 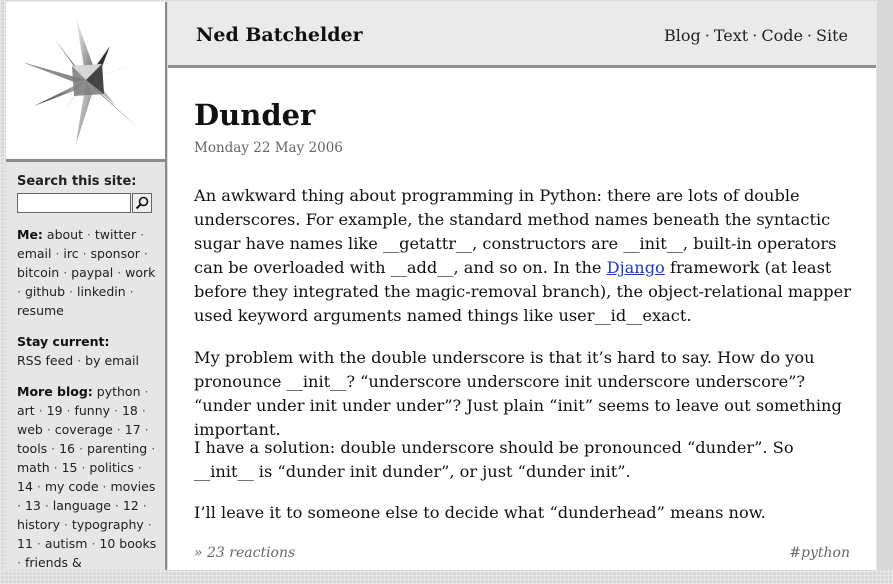 I want to click on tag-link: books, so click(x=137, y=543).